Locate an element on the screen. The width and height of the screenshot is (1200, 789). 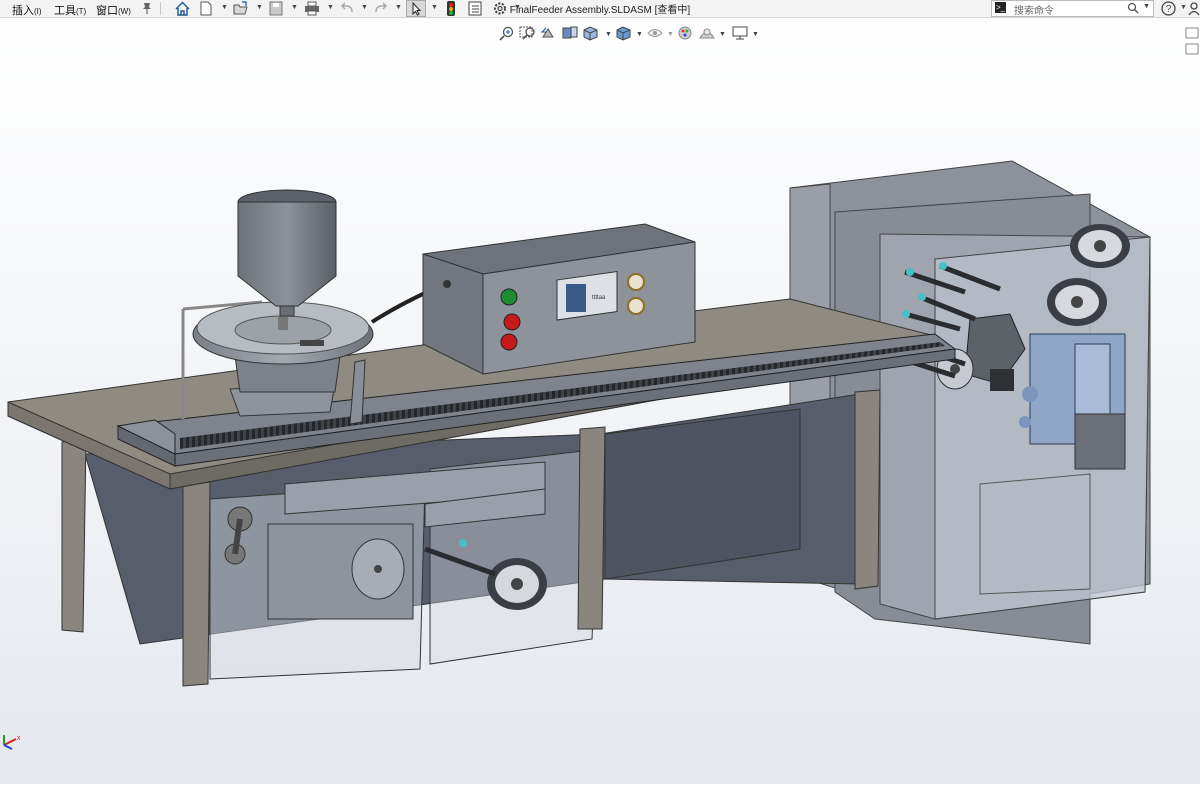
select-button is located at coordinates (416, 8).